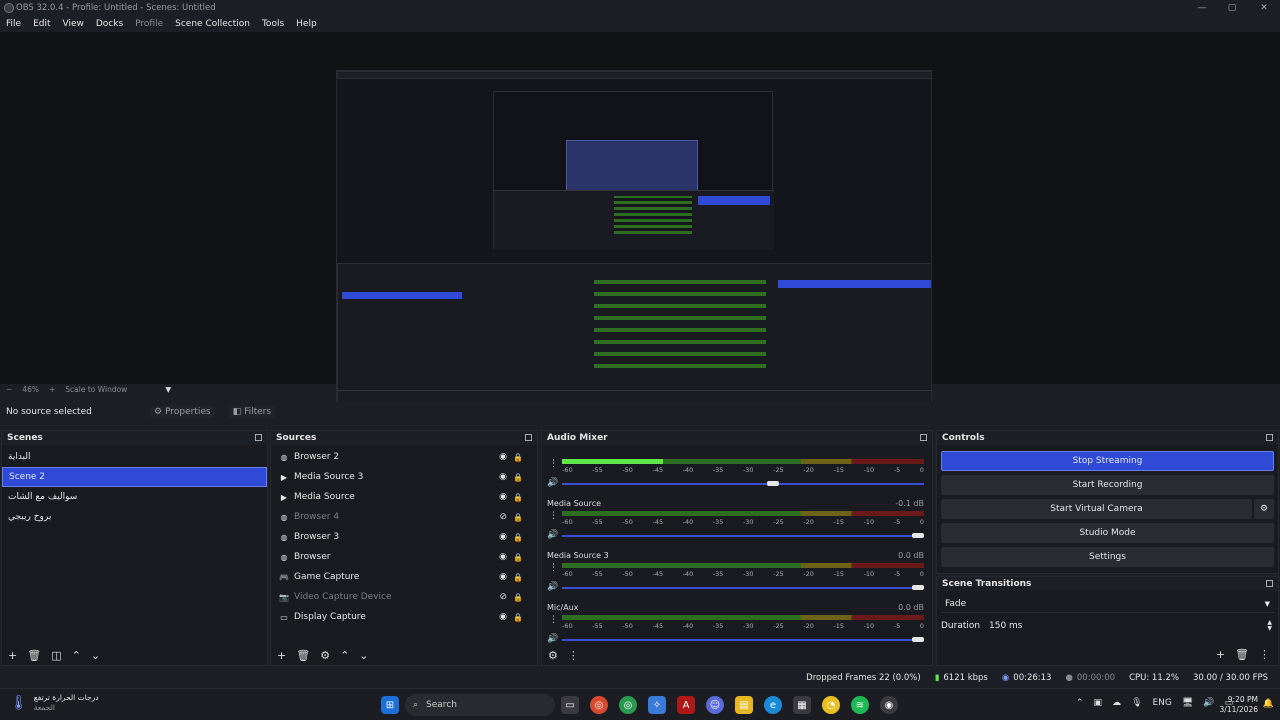 Image resolution: width=1280 pixels, height=720 pixels. What do you see at coordinates (831, 705) in the screenshot?
I see `app-icon: ◔` at bounding box center [831, 705].